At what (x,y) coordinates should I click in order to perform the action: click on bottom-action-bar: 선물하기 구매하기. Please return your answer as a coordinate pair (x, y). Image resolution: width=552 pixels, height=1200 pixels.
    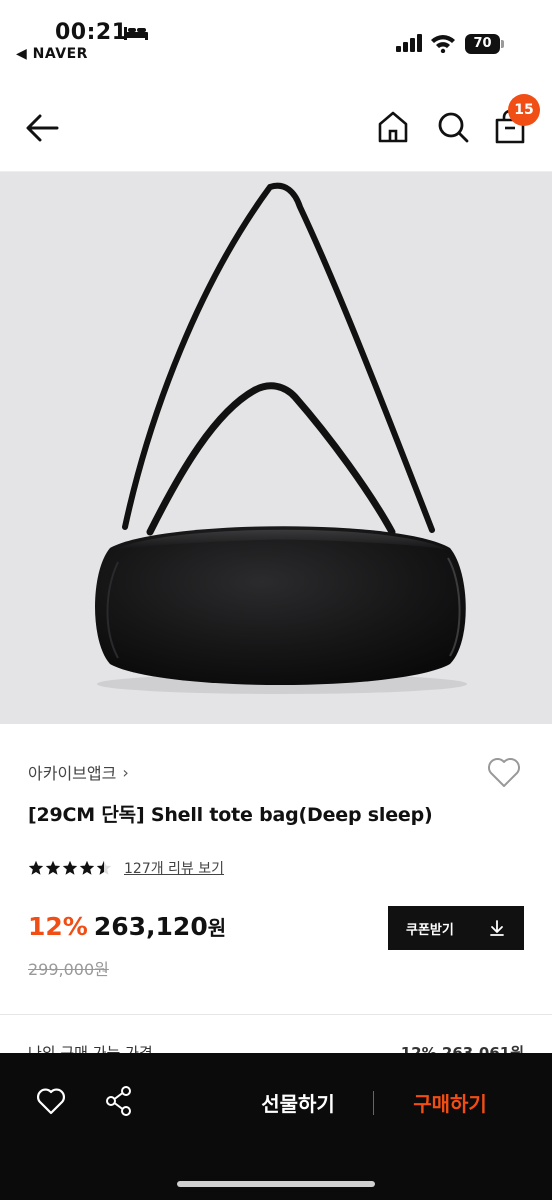
    Looking at the image, I should click on (276, 1126).